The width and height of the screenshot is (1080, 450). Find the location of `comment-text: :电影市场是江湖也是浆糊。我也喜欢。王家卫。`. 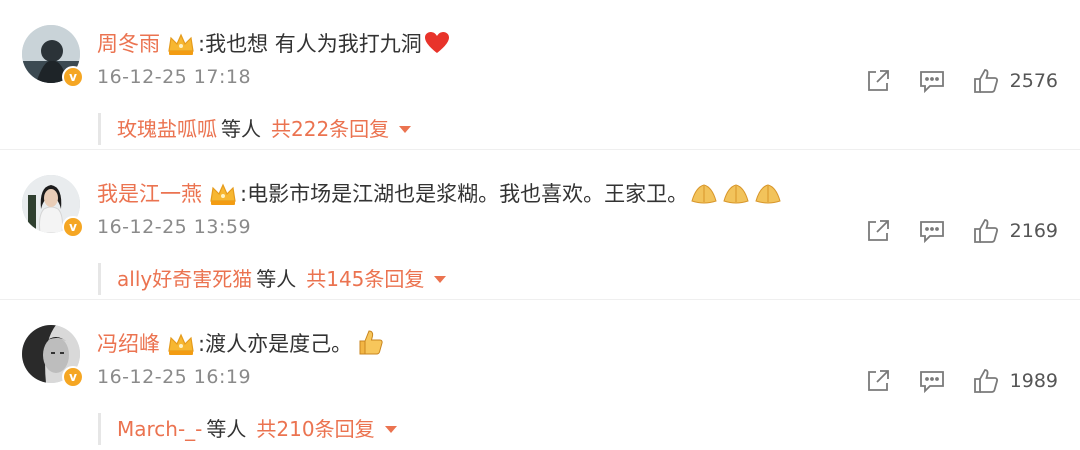

comment-text: :电影市场是江湖也是浆糊。我也喜欢。王家卫。 is located at coordinates (464, 194).